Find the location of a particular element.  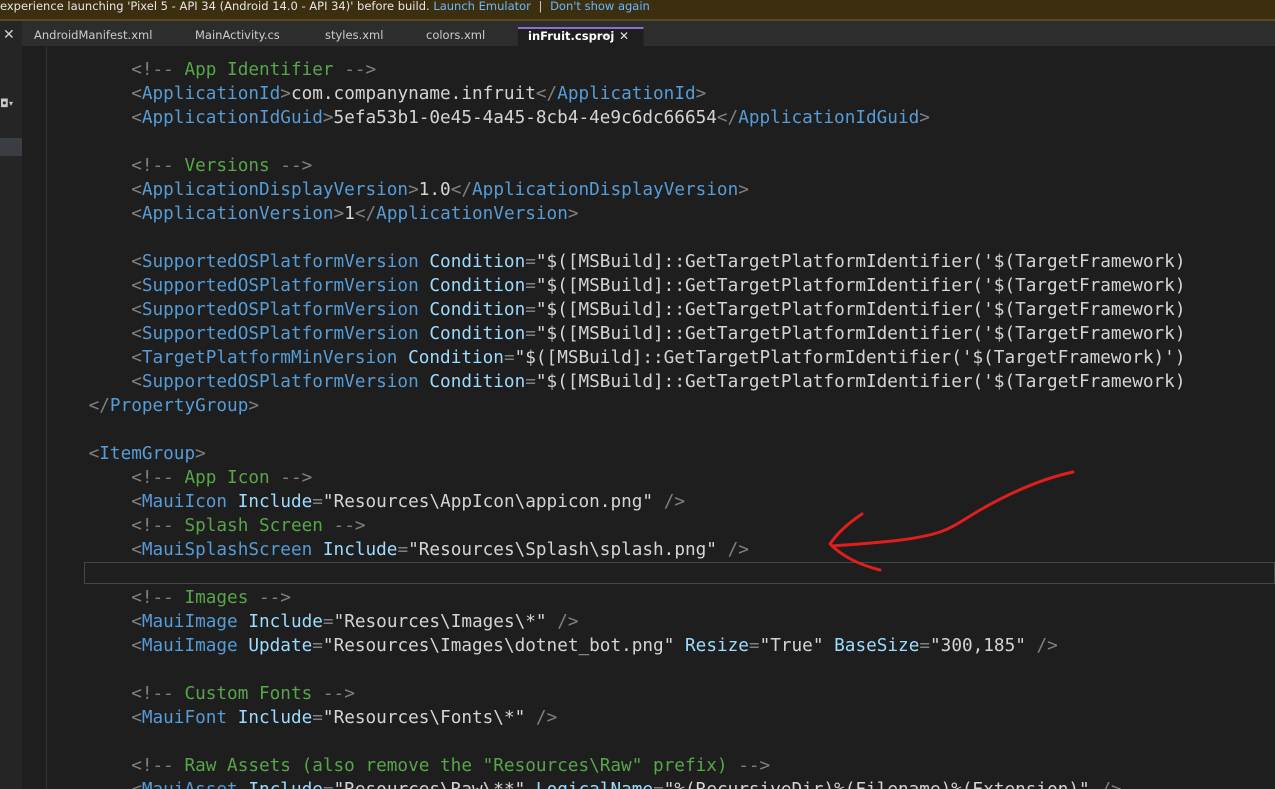

tab-androidmanifest: AndroidManifest.xml is located at coordinates (103, 36).